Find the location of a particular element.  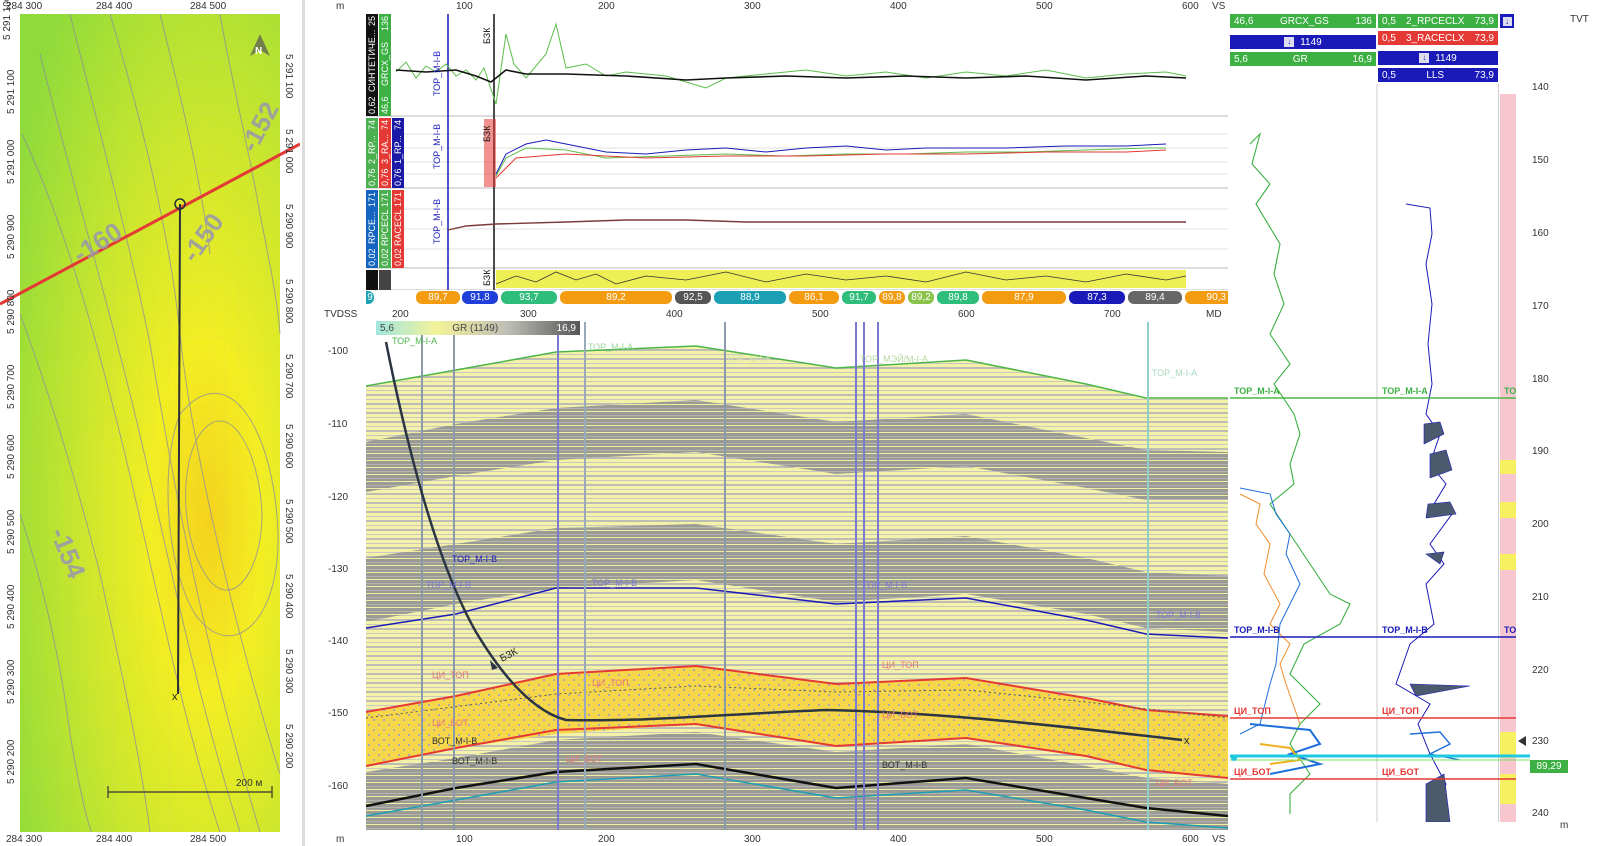

download-button: ↓ is located at coordinates (1507, 21).